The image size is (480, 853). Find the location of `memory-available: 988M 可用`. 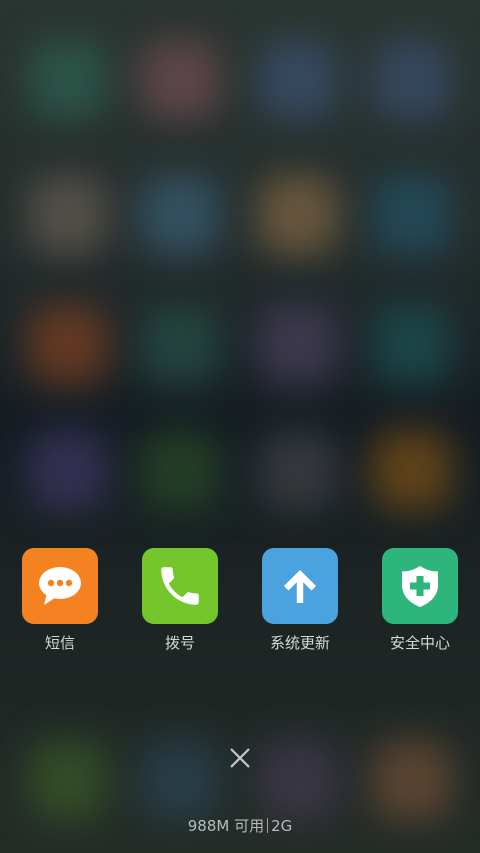

memory-available: 988M 可用 is located at coordinates (226, 826).